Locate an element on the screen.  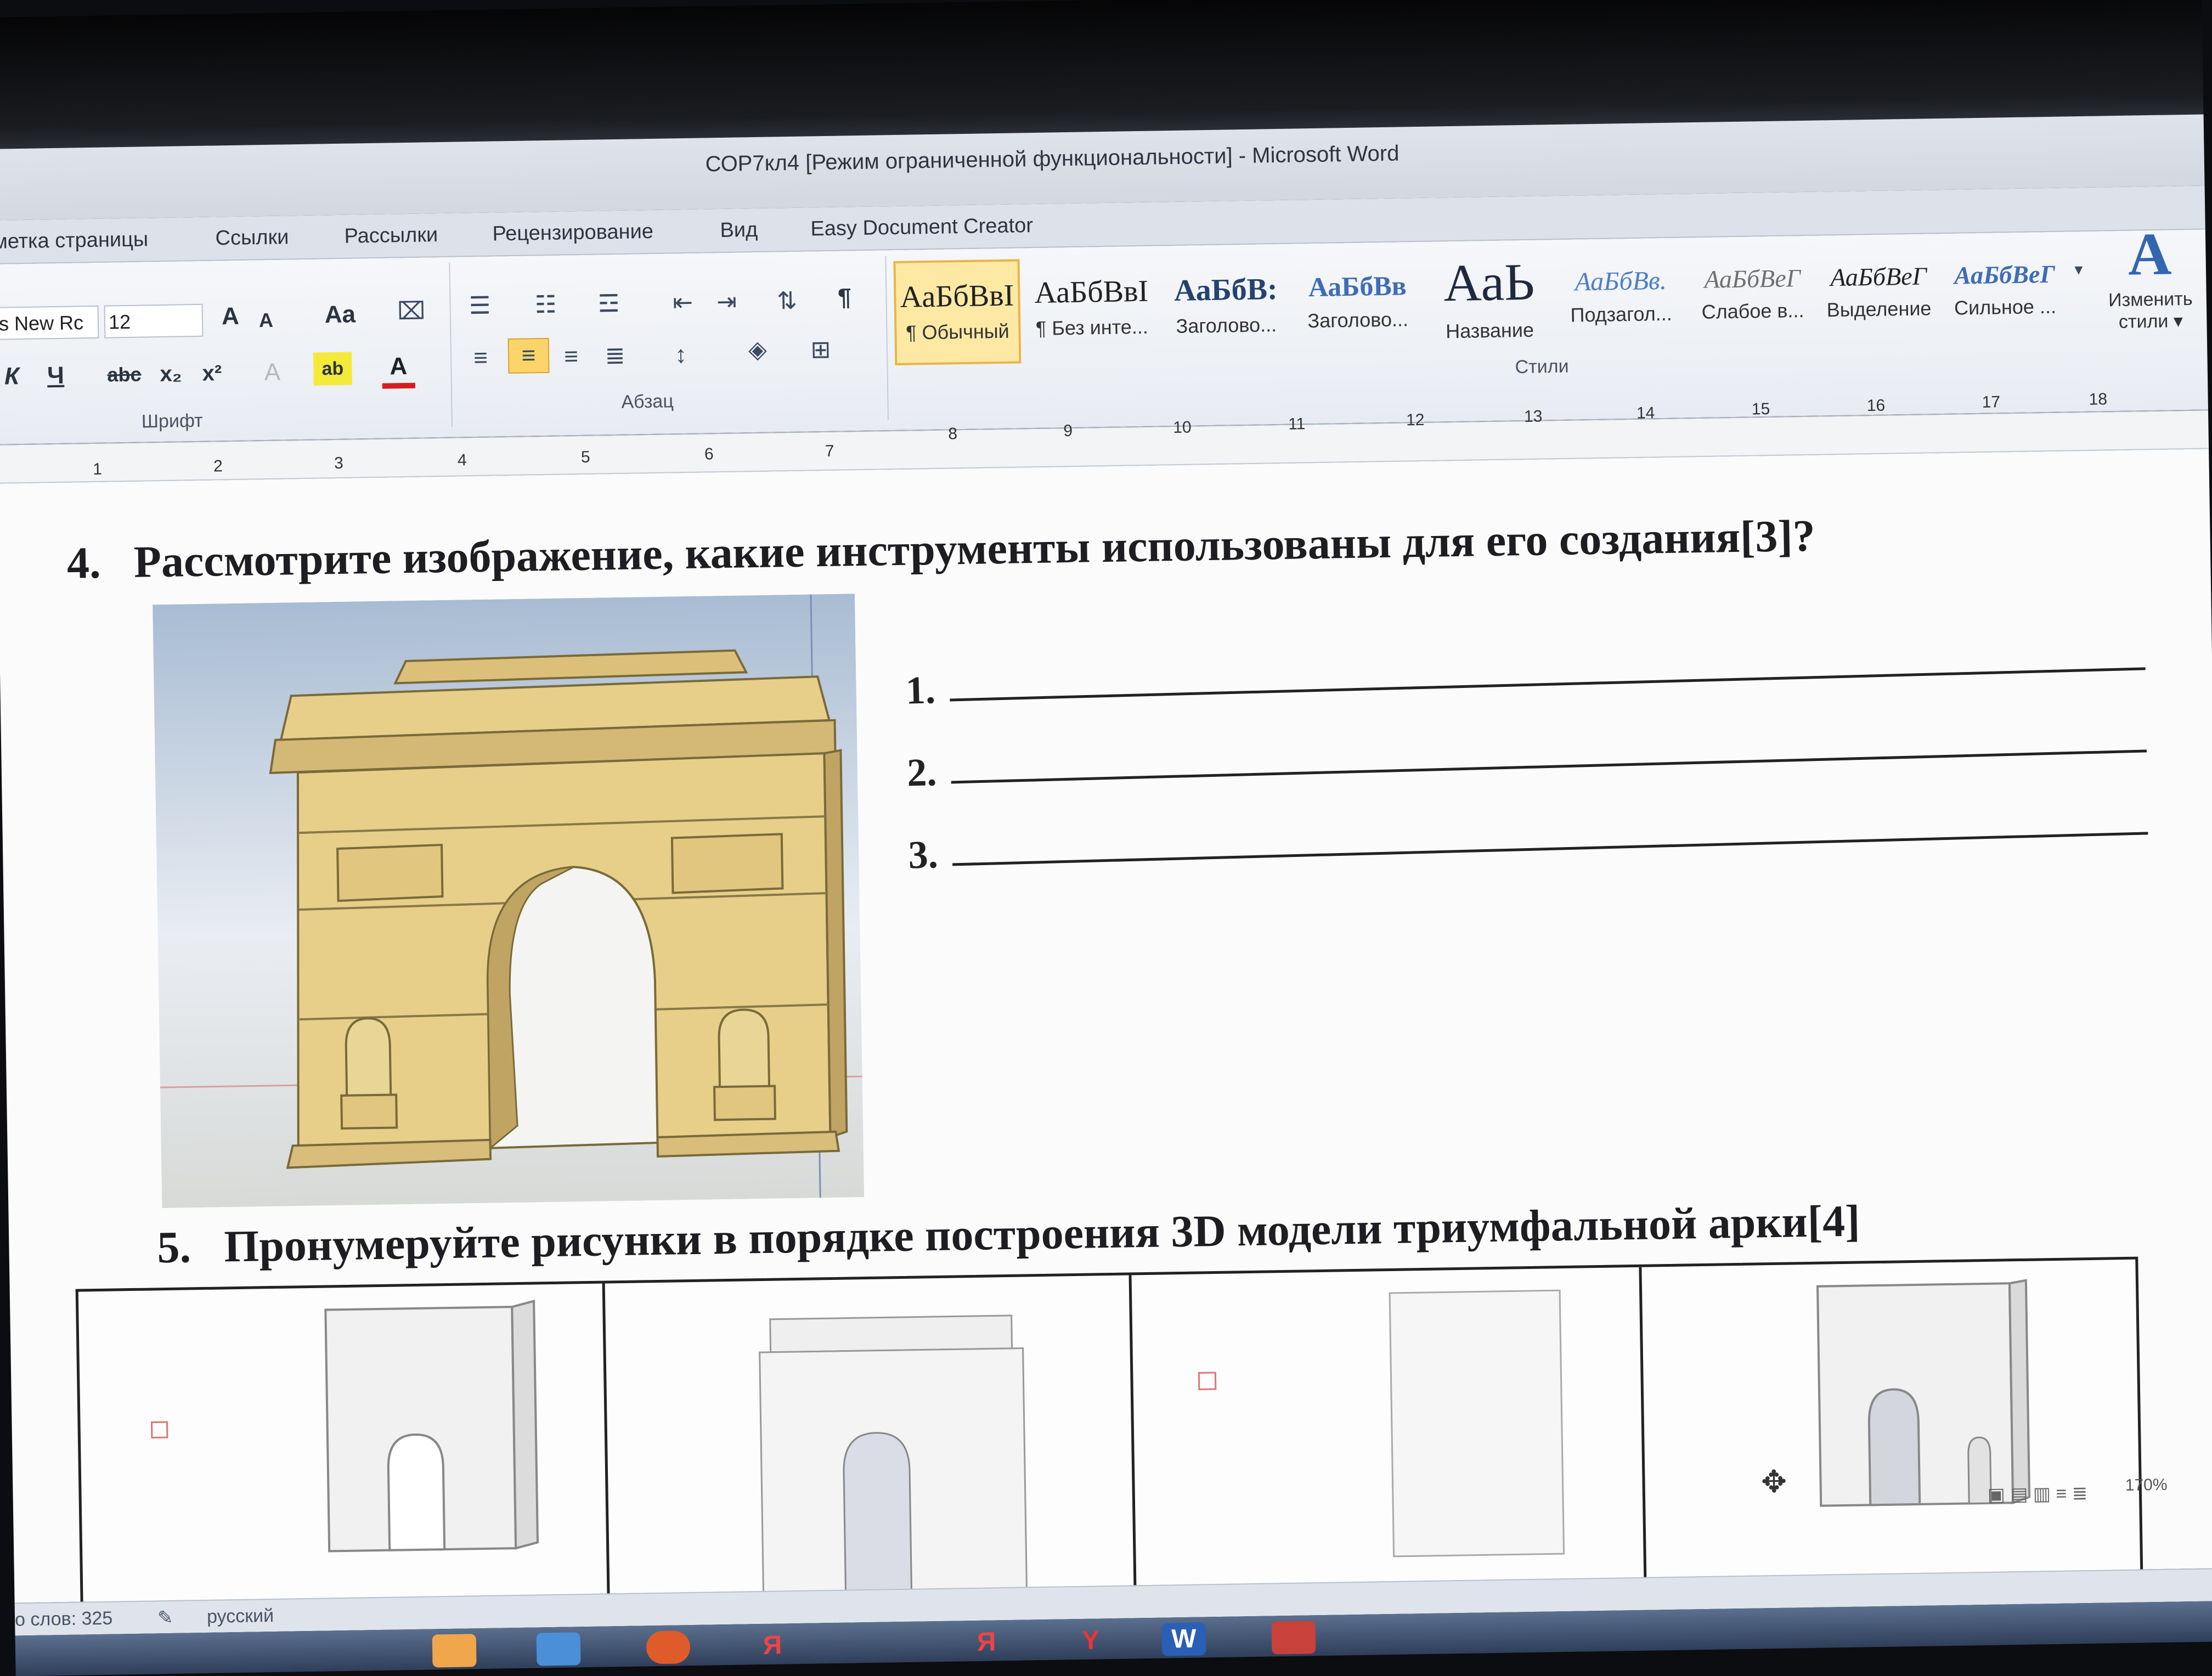
ruler-number: 14 is located at coordinates (1645, 413).